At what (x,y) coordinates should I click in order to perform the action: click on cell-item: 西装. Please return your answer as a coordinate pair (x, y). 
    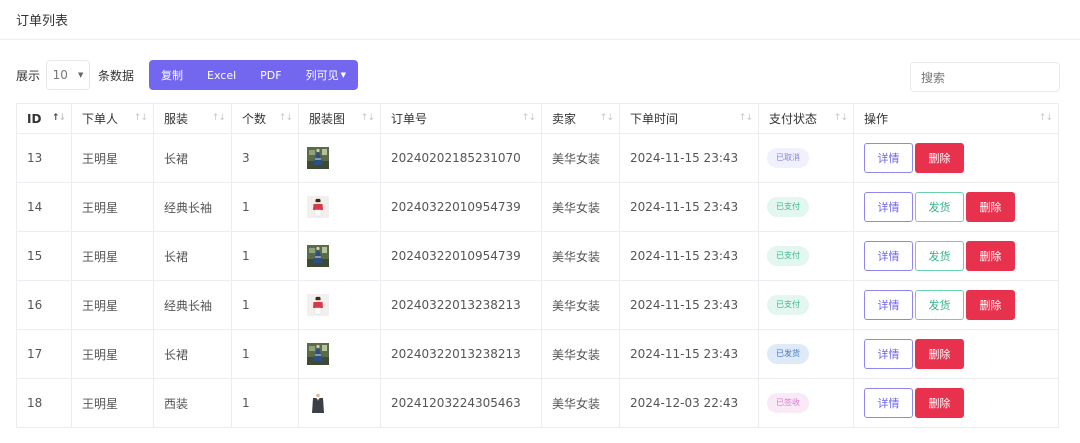
    Looking at the image, I should click on (192, 403).